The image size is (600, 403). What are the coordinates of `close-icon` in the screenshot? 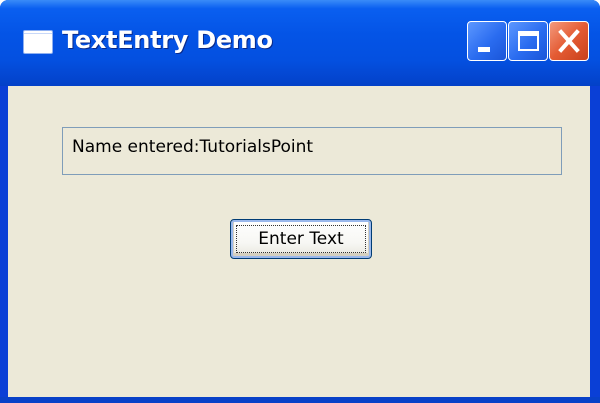 It's located at (569, 41).